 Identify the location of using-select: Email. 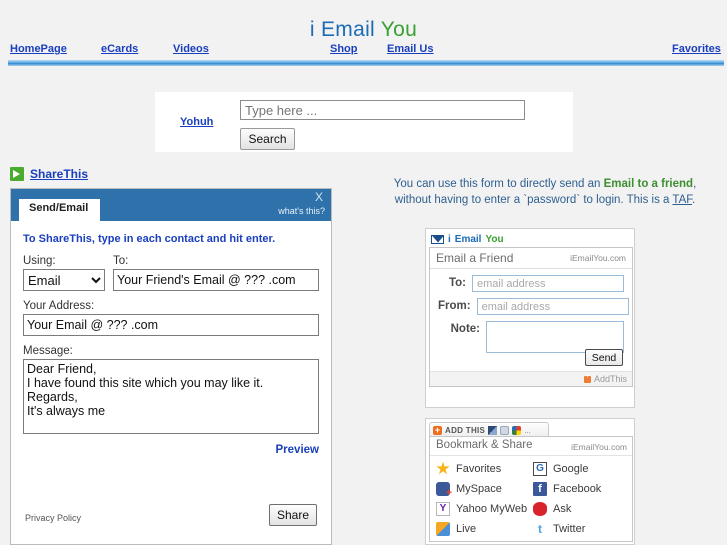
(64, 280).